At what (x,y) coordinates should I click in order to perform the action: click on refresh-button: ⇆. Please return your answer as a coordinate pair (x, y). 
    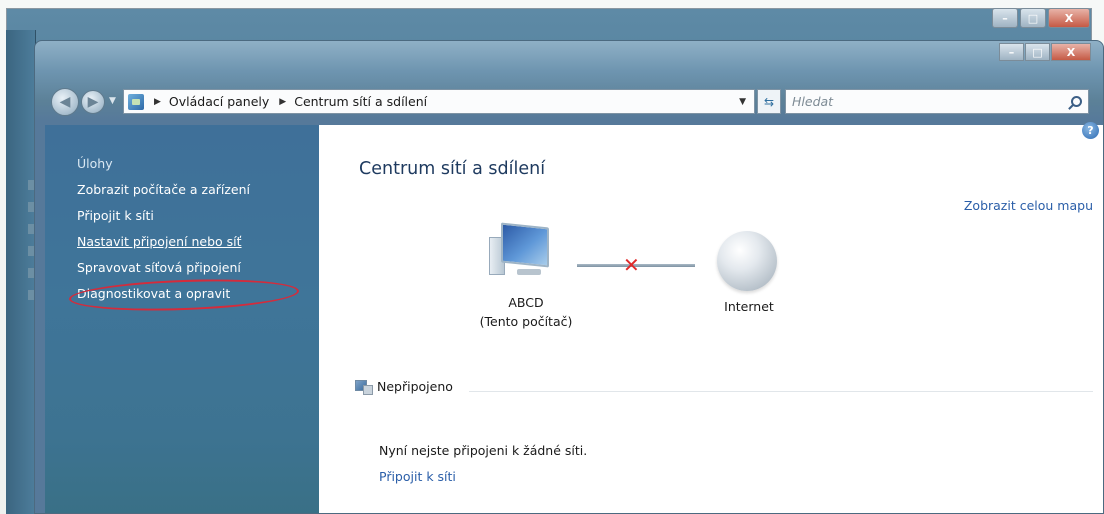
    Looking at the image, I should click on (769, 101).